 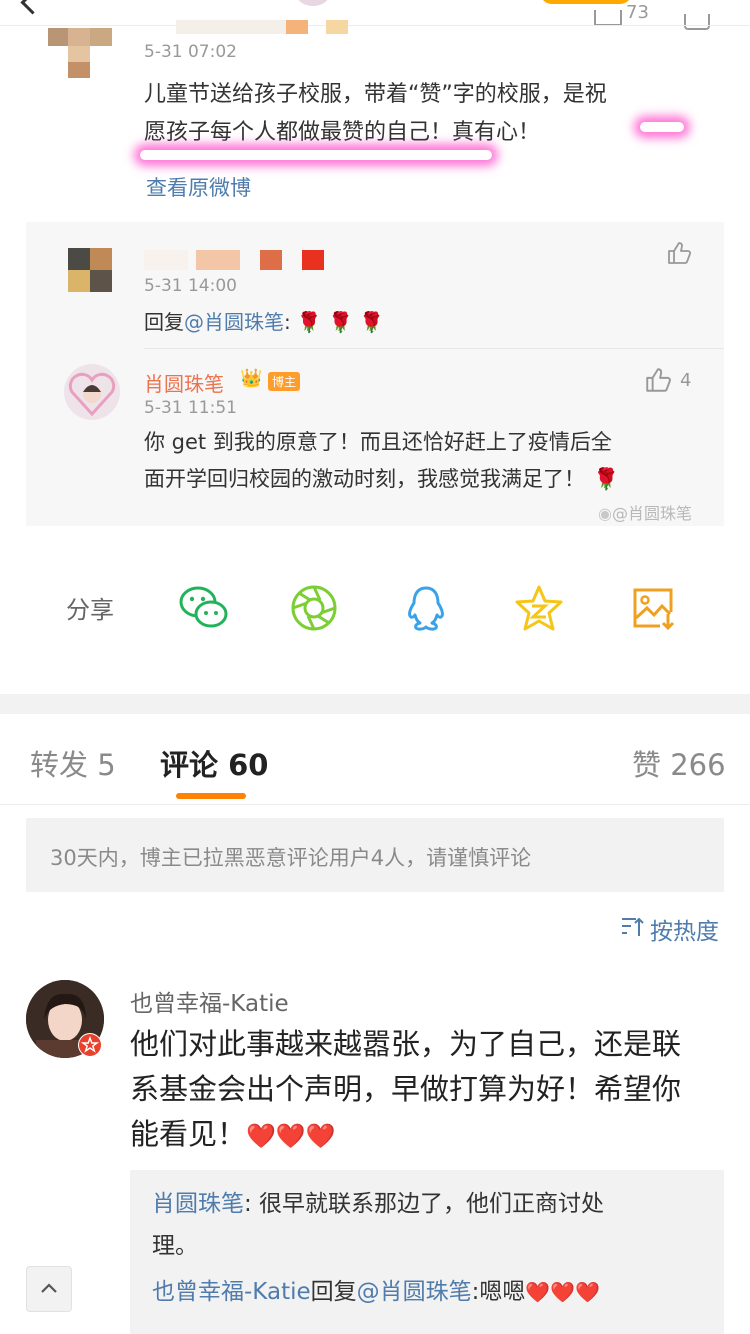 What do you see at coordinates (198, 1204) in the screenshot?
I see `reply-author: 肖圆珠笔` at bounding box center [198, 1204].